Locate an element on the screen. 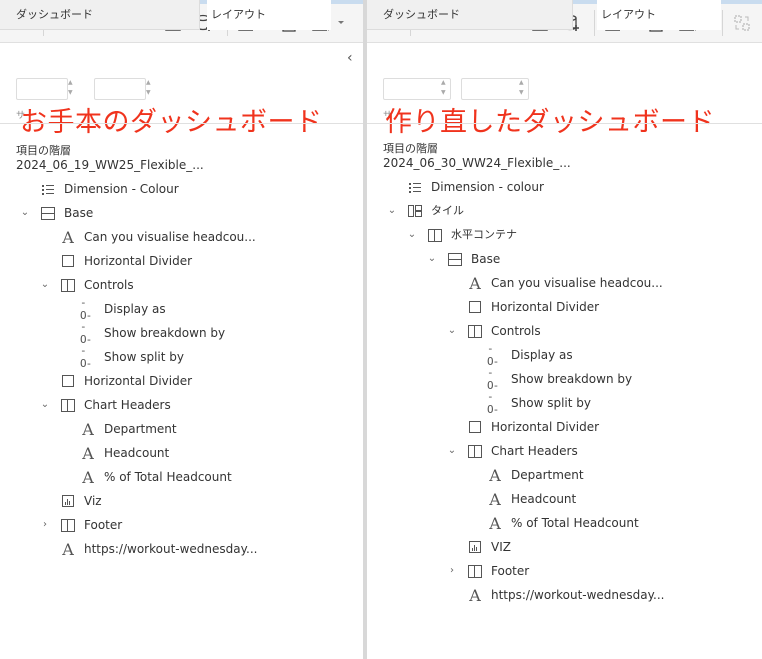 This screenshot has height=659, width=762. tree-item-label: Base is located at coordinates (486, 259).